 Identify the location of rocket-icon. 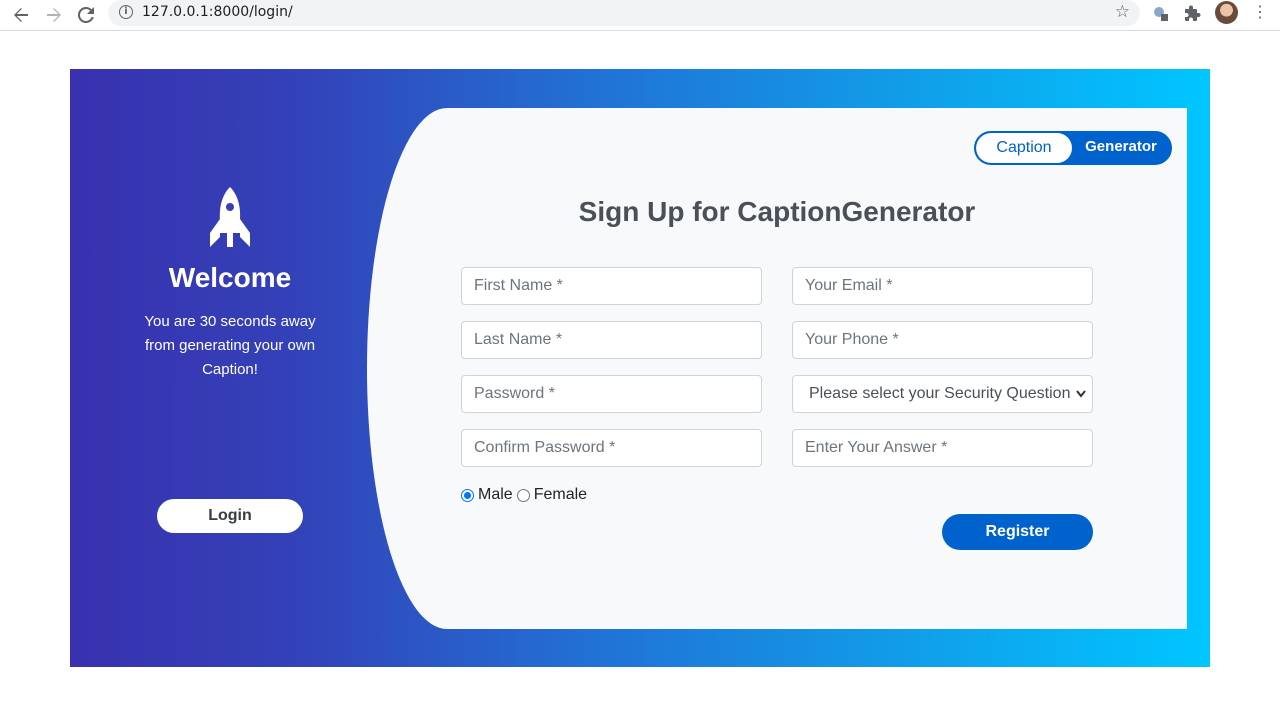
(230, 217).